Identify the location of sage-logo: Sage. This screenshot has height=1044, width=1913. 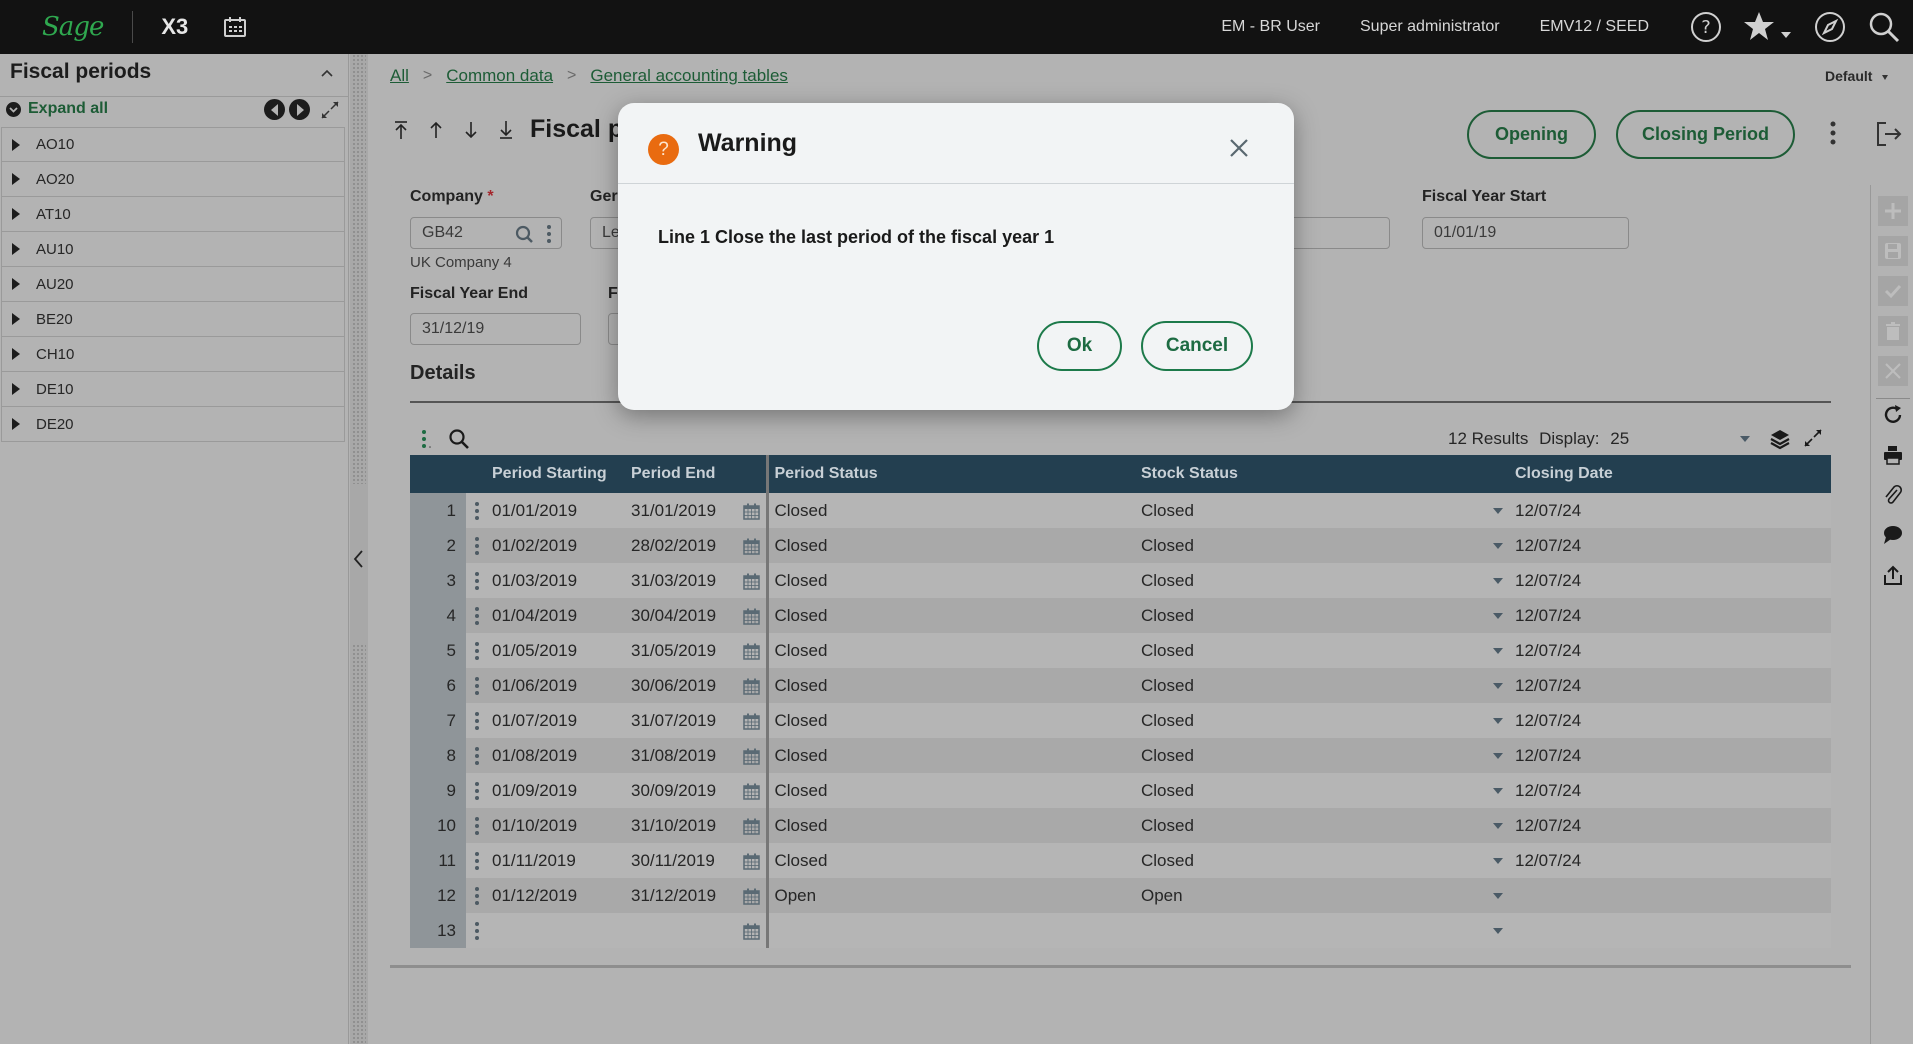
(73, 27).